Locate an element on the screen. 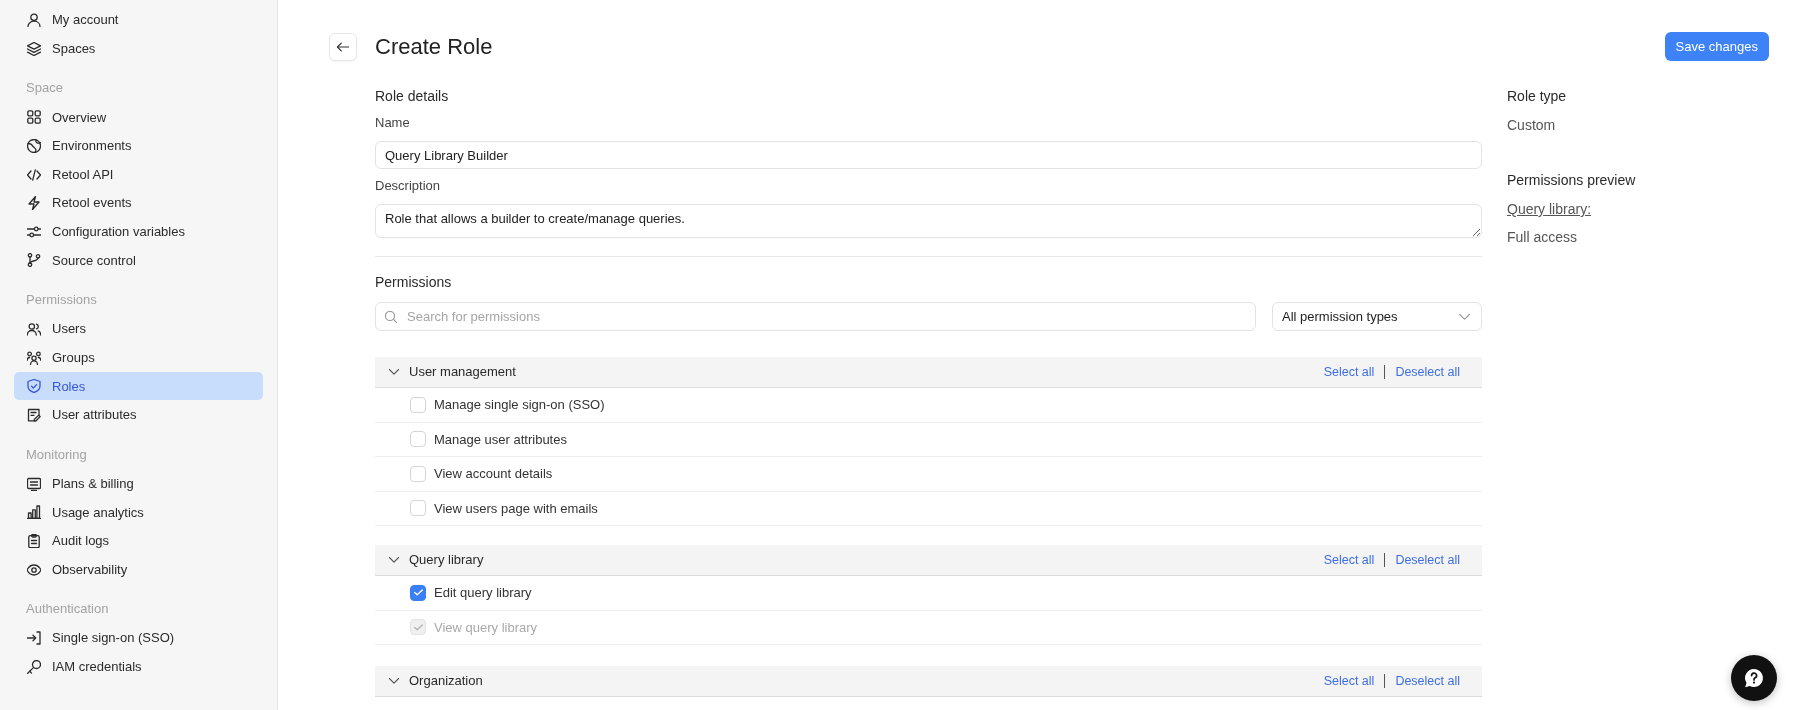 The height and width of the screenshot is (710, 1800). sign-in-icon is located at coordinates (34, 638).